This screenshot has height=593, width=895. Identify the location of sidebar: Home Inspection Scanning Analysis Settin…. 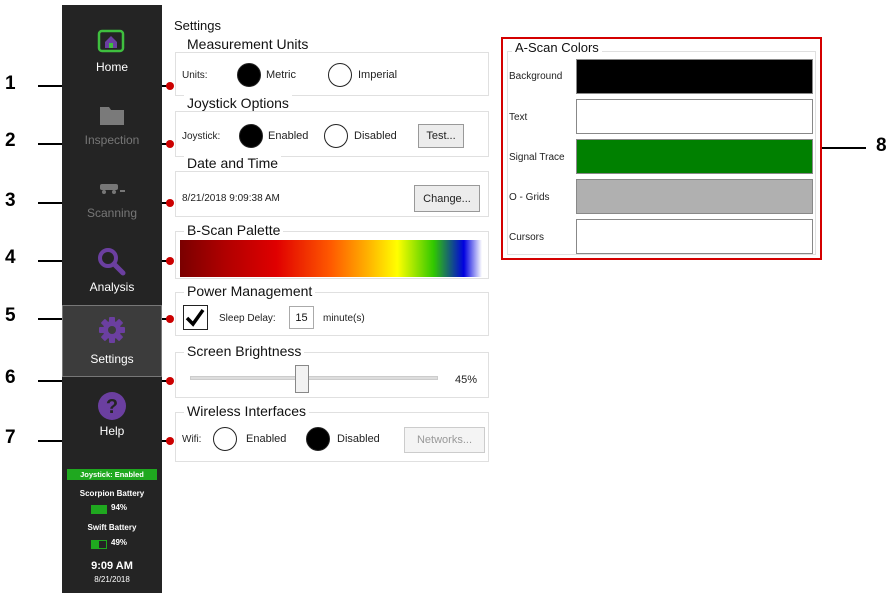
(112, 299).